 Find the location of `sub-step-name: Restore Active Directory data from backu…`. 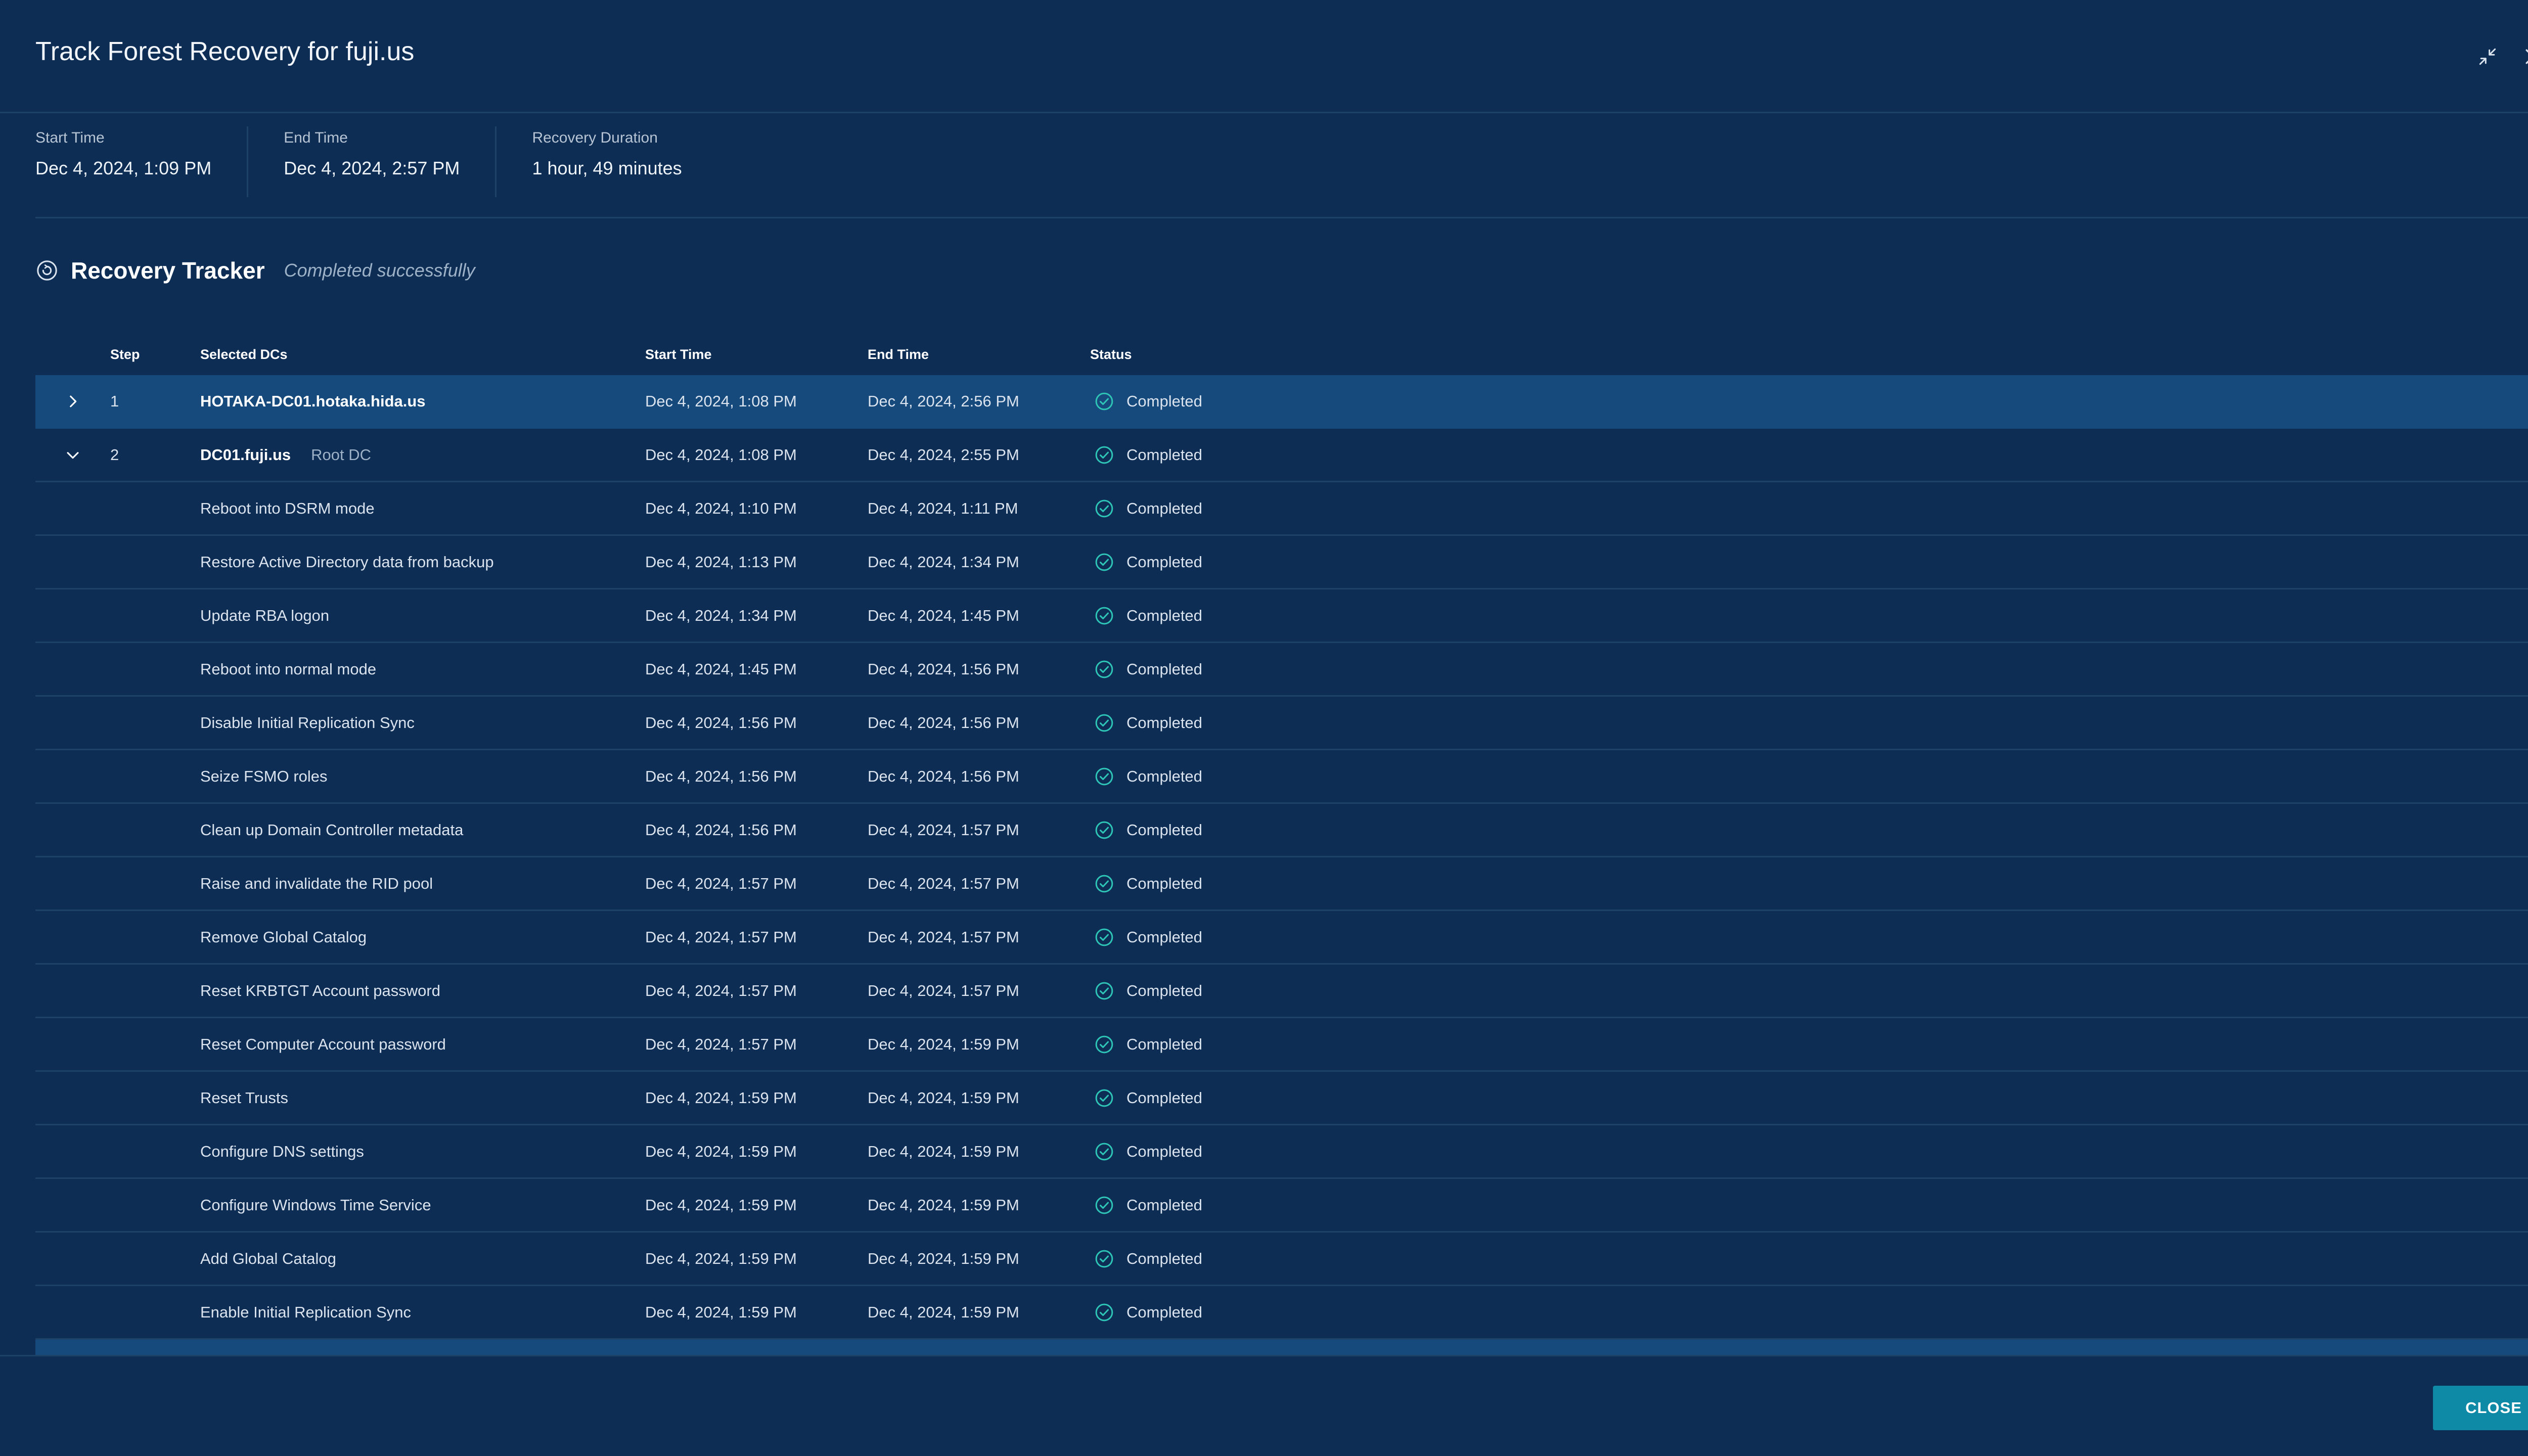

sub-step-name: Restore Active Directory data from backu… is located at coordinates (347, 562).